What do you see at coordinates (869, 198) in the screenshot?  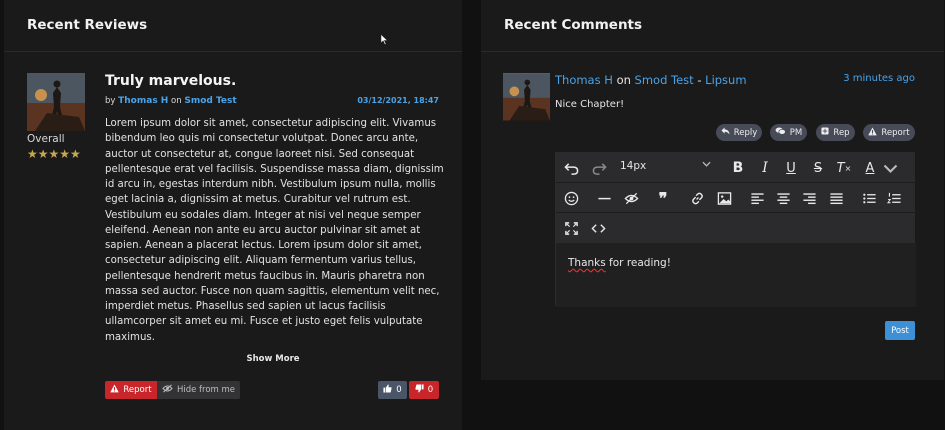 I see `bullet-list-icon` at bounding box center [869, 198].